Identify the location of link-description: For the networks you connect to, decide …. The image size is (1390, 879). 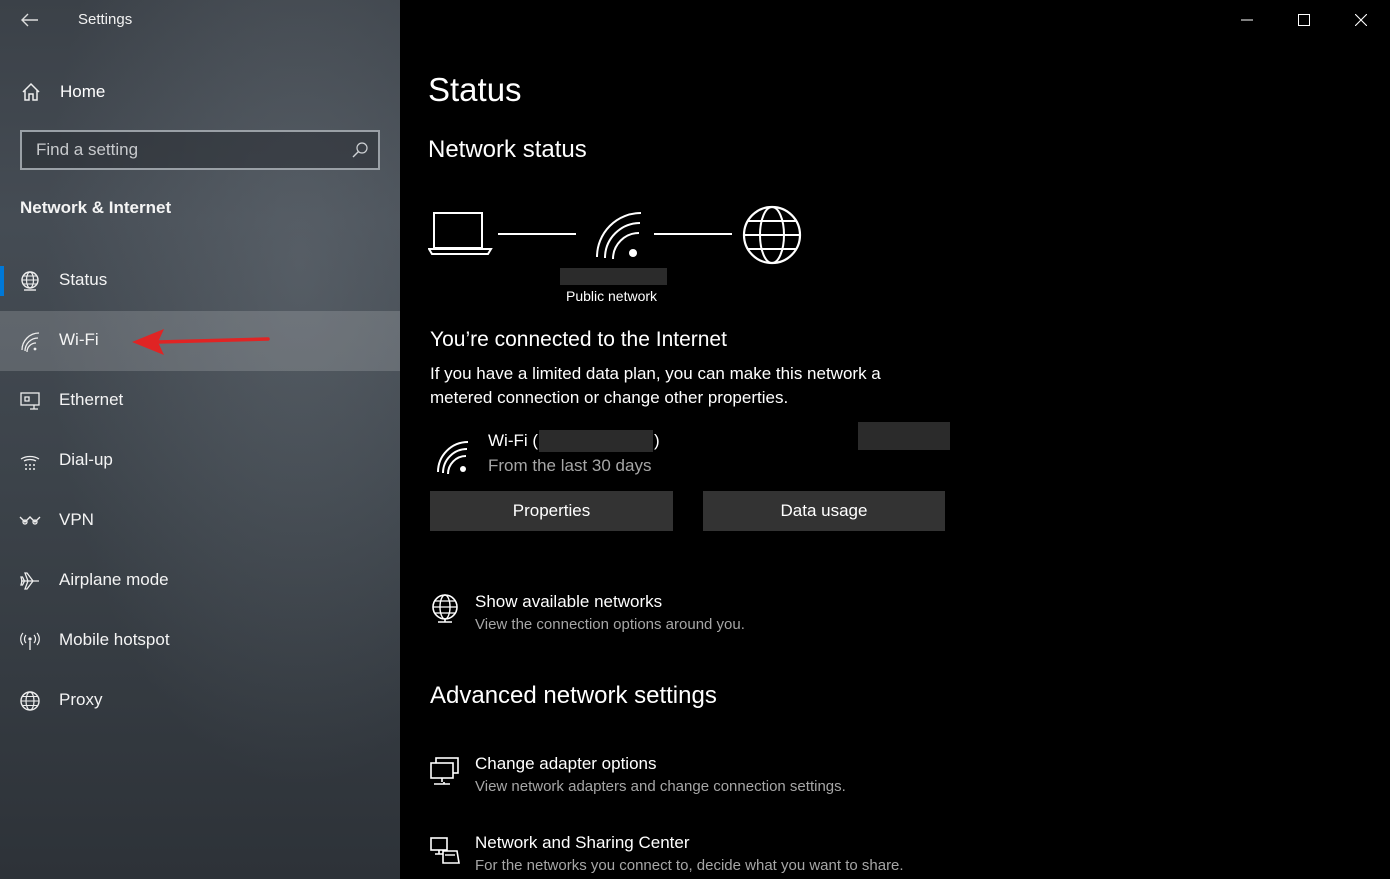
(689, 865).